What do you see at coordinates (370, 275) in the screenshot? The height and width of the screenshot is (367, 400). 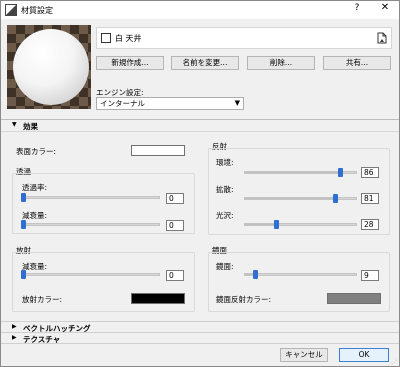 I see `specular-input: 9` at bounding box center [370, 275].